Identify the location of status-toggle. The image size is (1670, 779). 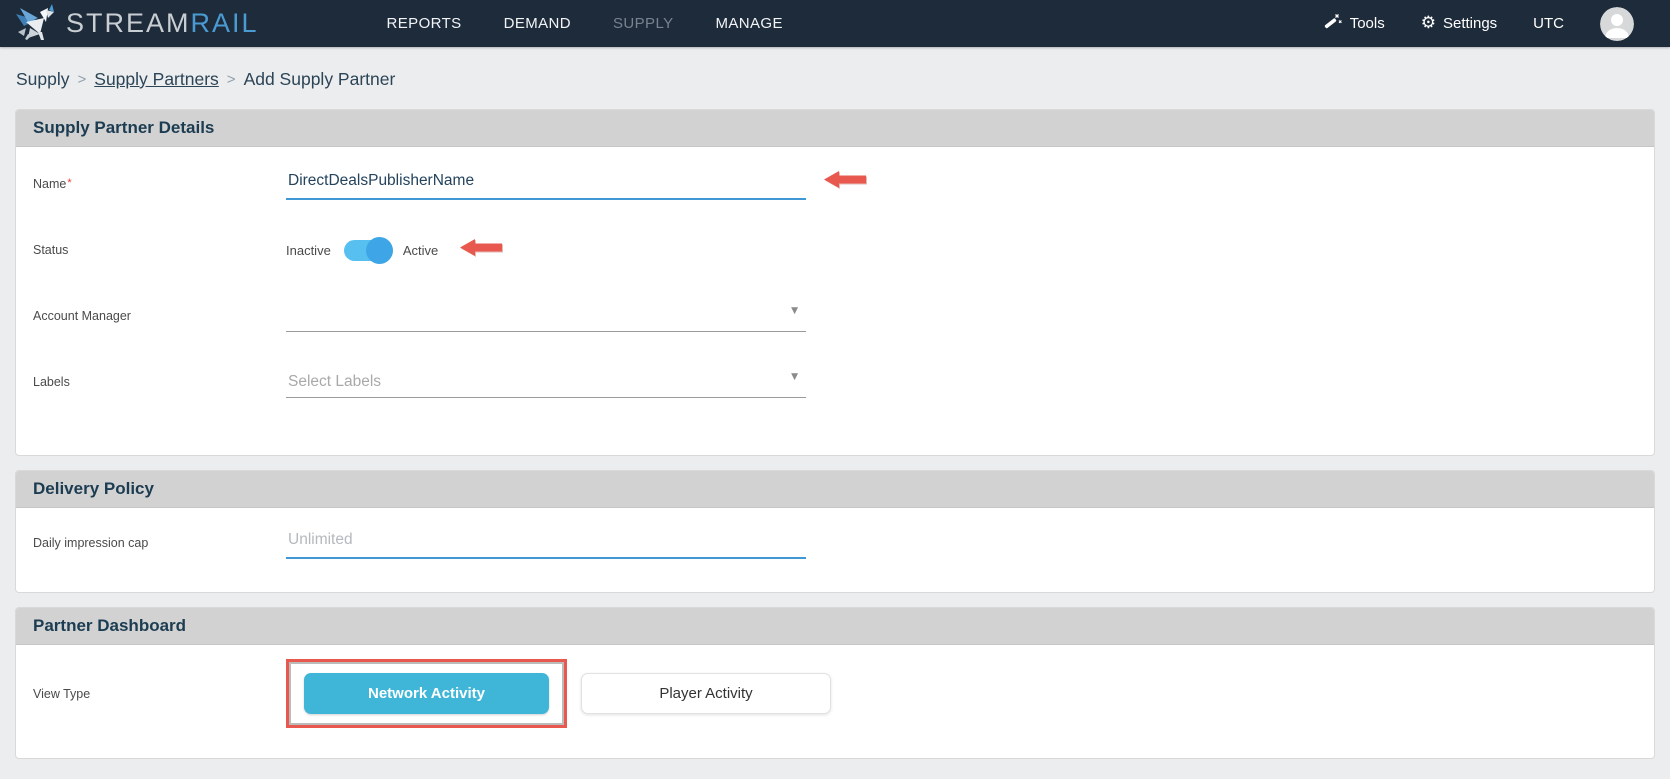
(368, 250).